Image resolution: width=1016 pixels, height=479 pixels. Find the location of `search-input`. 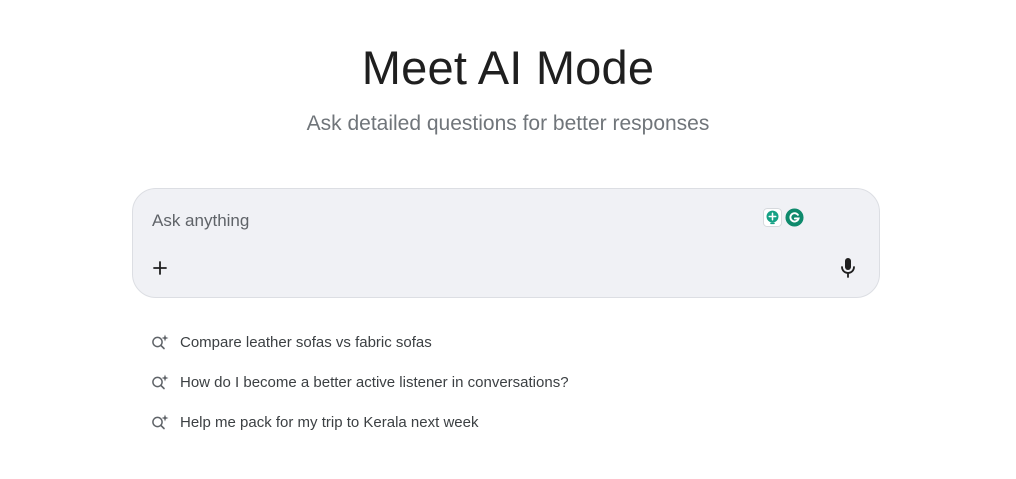

search-input is located at coordinates (452, 221).